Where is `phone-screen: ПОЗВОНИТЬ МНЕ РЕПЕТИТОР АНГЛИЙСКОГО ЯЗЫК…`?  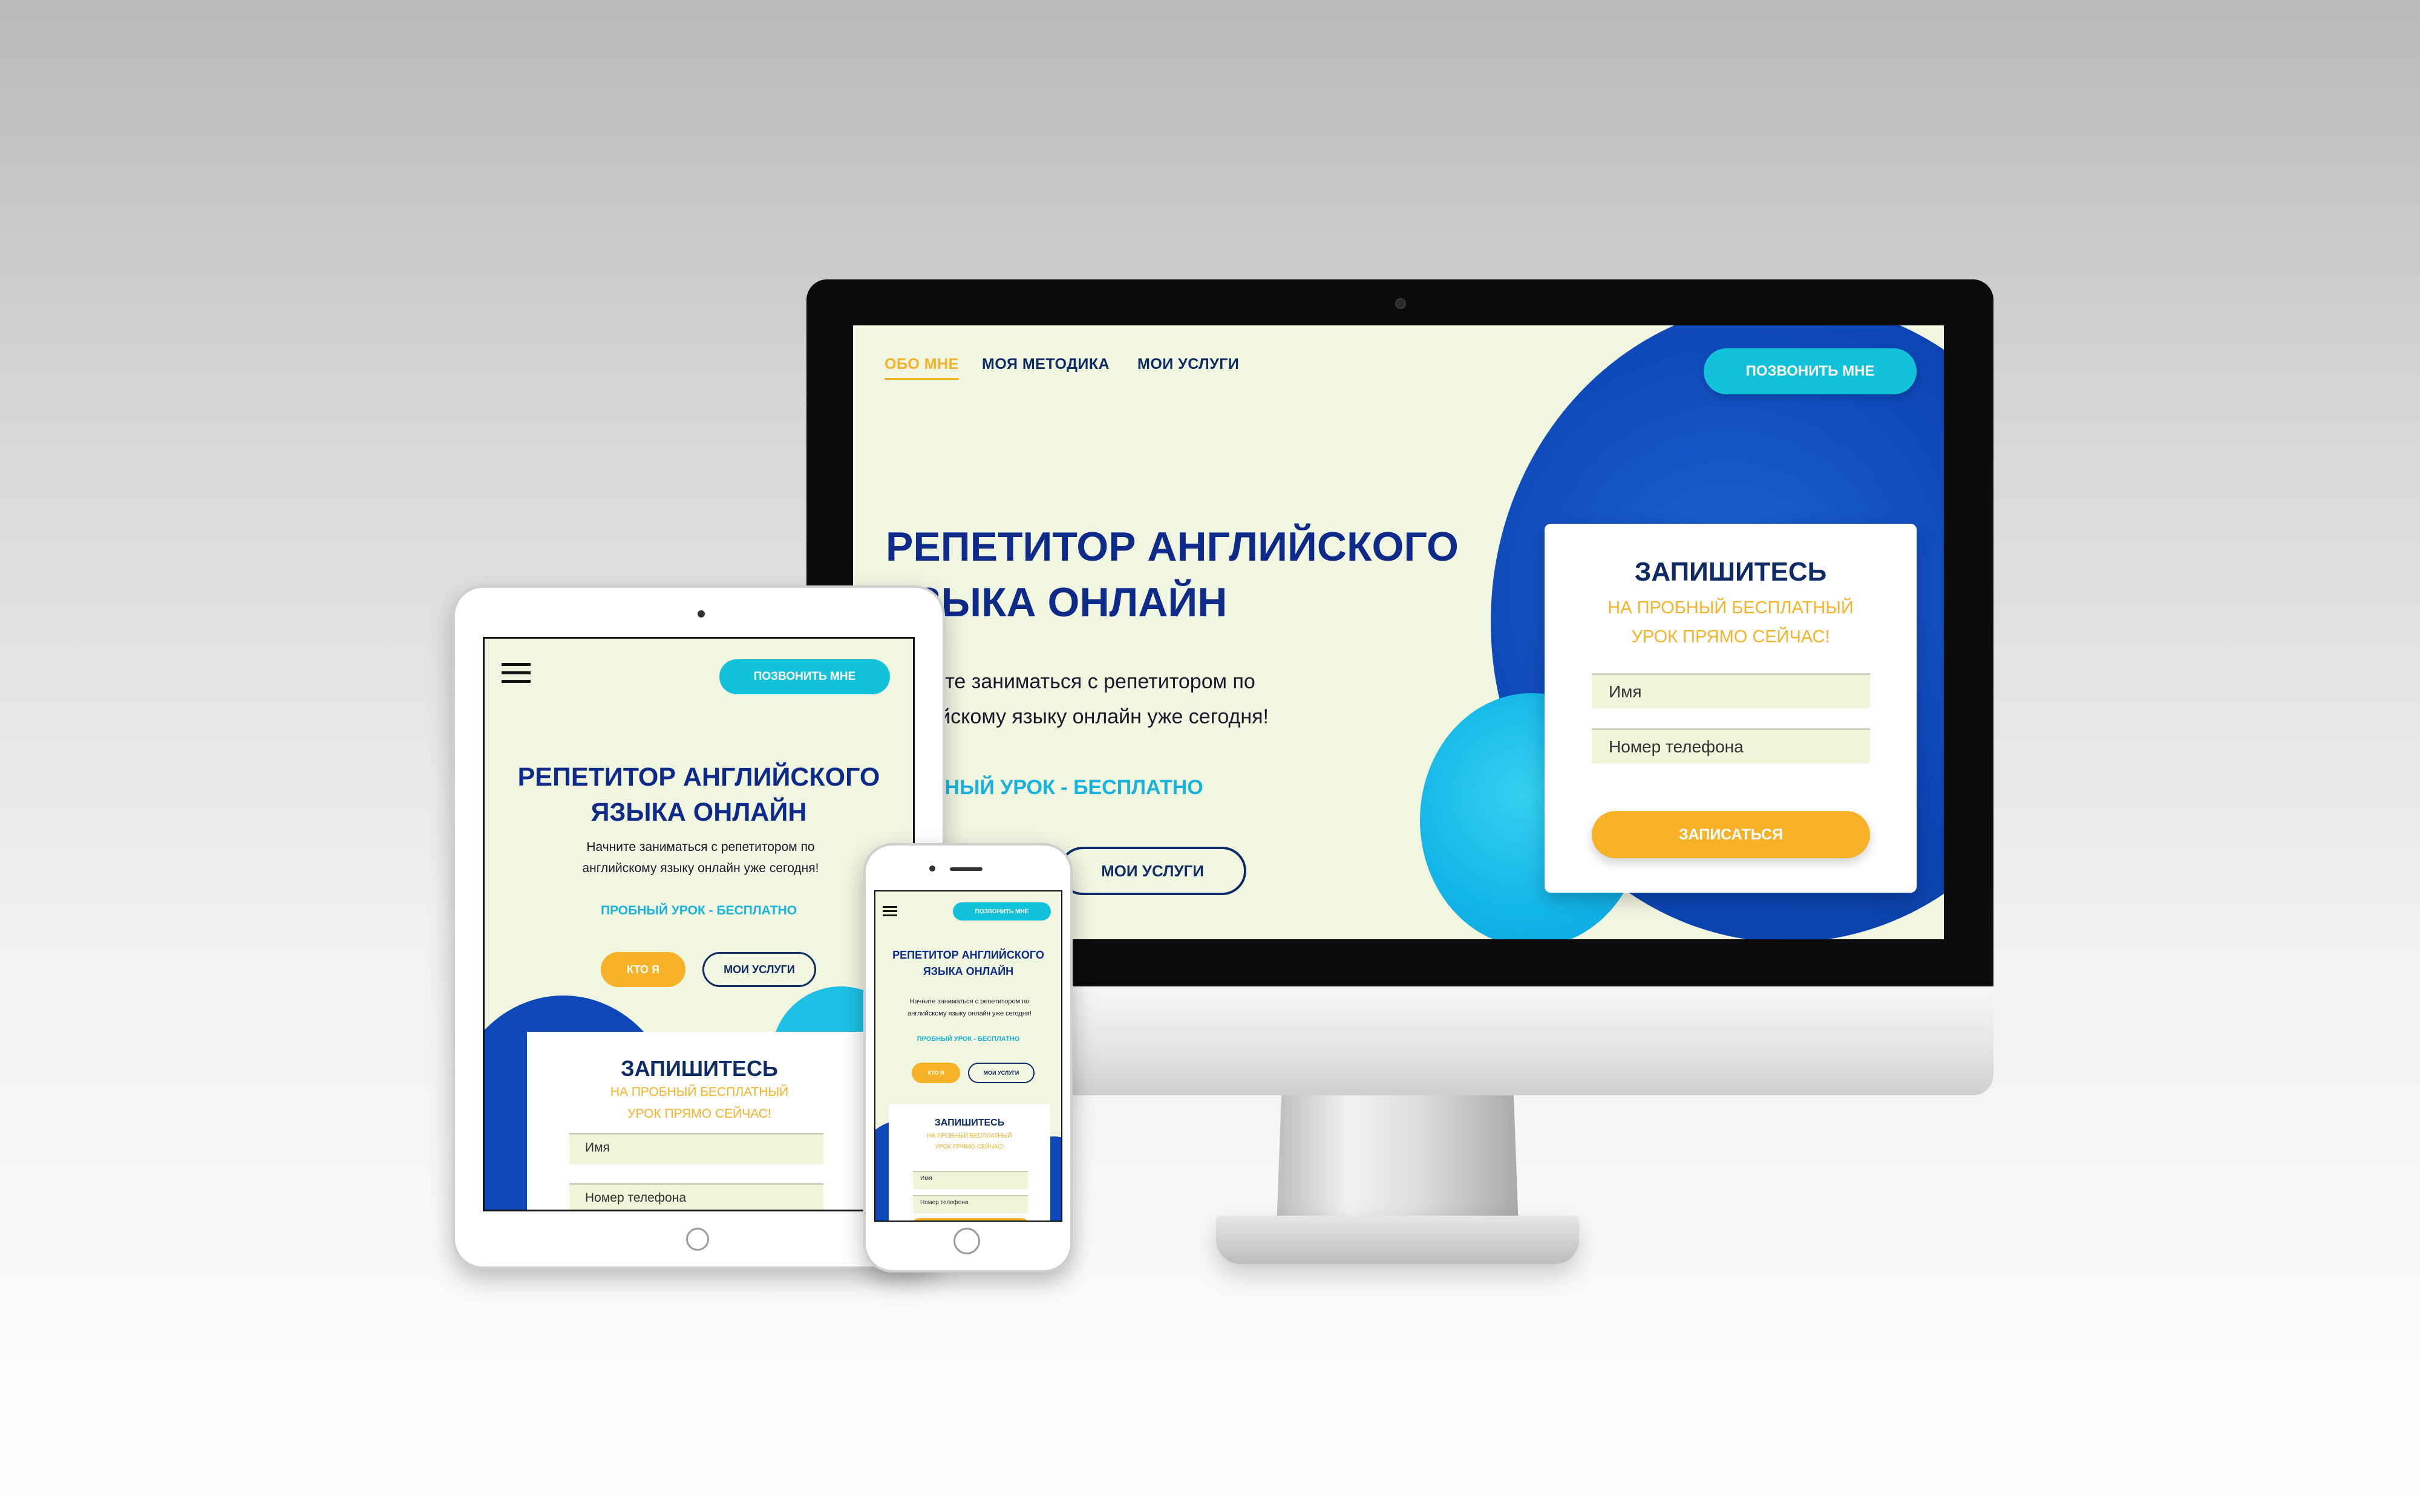
phone-screen: ПОЗВОНИТЬ МНЕ РЕПЕТИТОР АНГЛИЙСКОГО ЯЗЫК… is located at coordinates (968, 1056).